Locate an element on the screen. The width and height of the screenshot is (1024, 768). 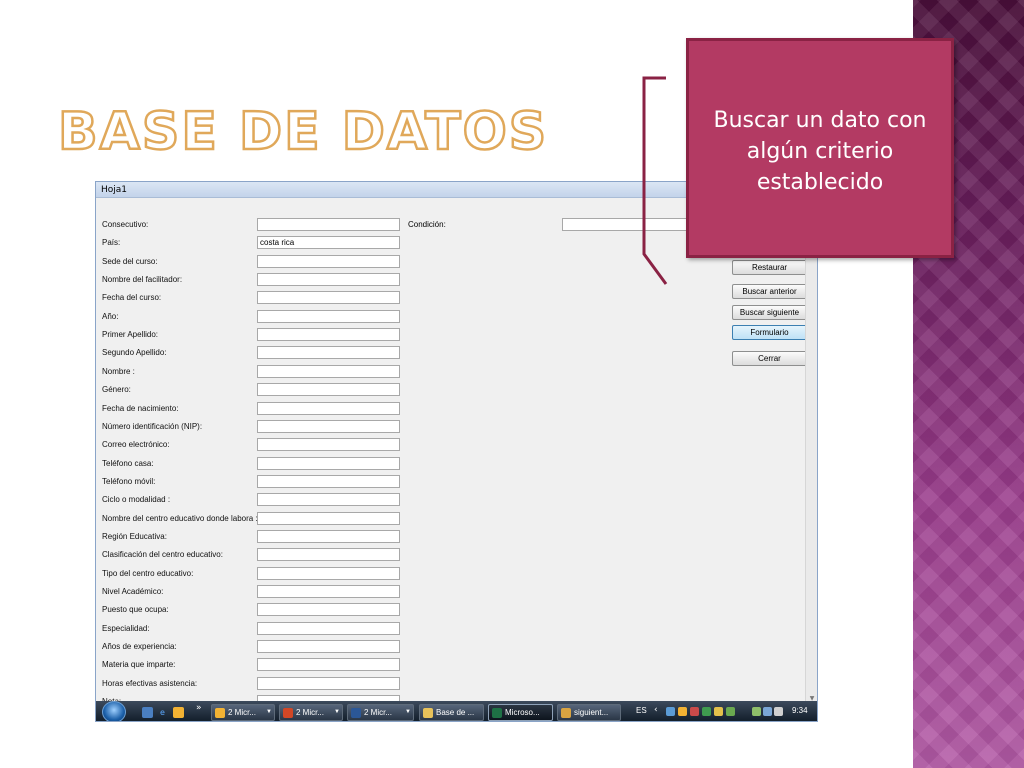
form-row: Año: is located at coordinates (252, 316).